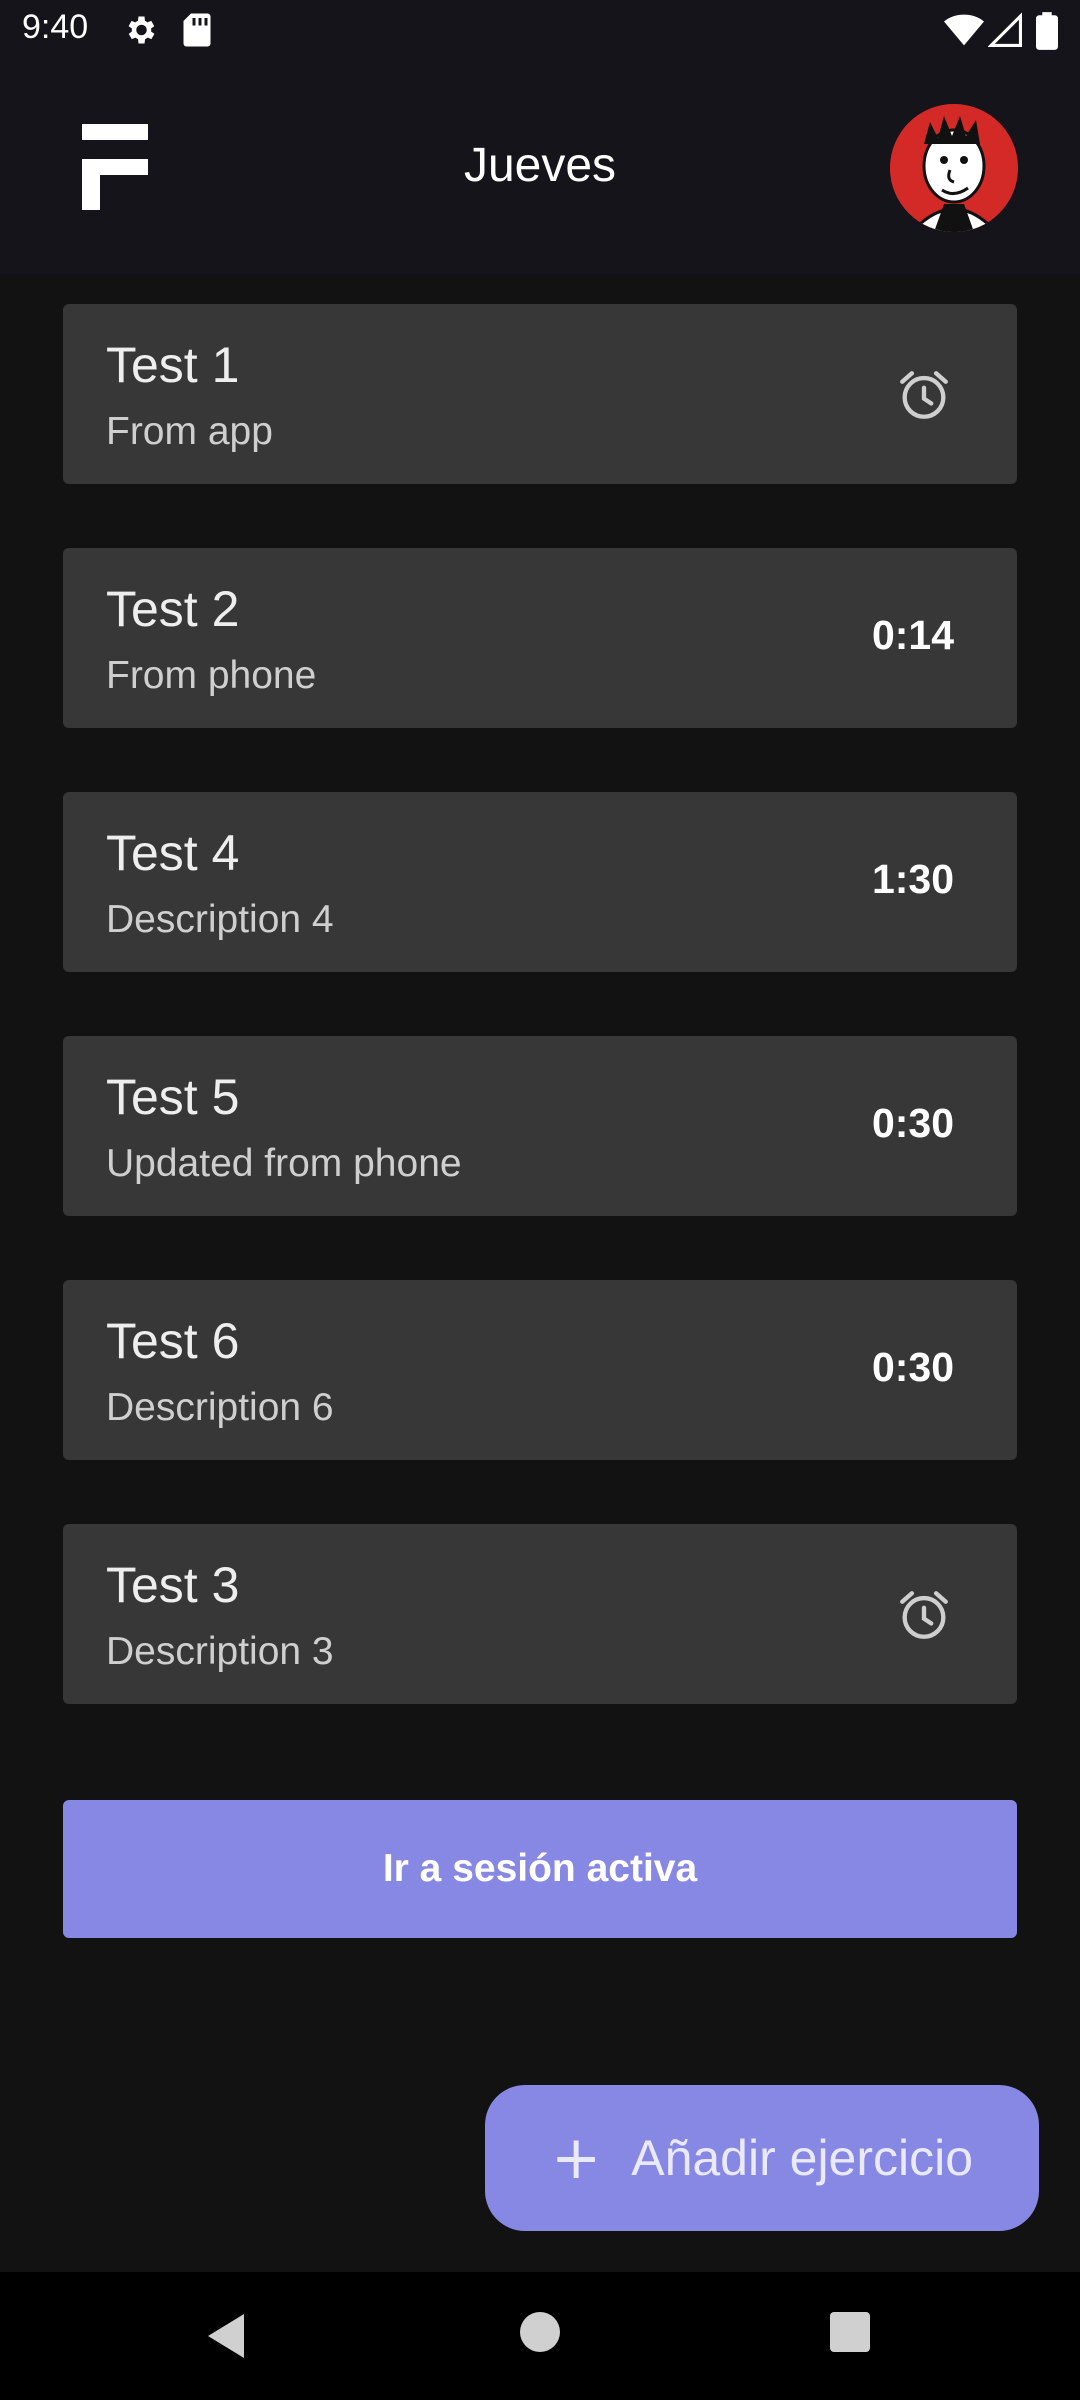 Image resolution: width=1080 pixels, height=2400 pixels. I want to click on exercise-description: Description 4, so click(220, 919).